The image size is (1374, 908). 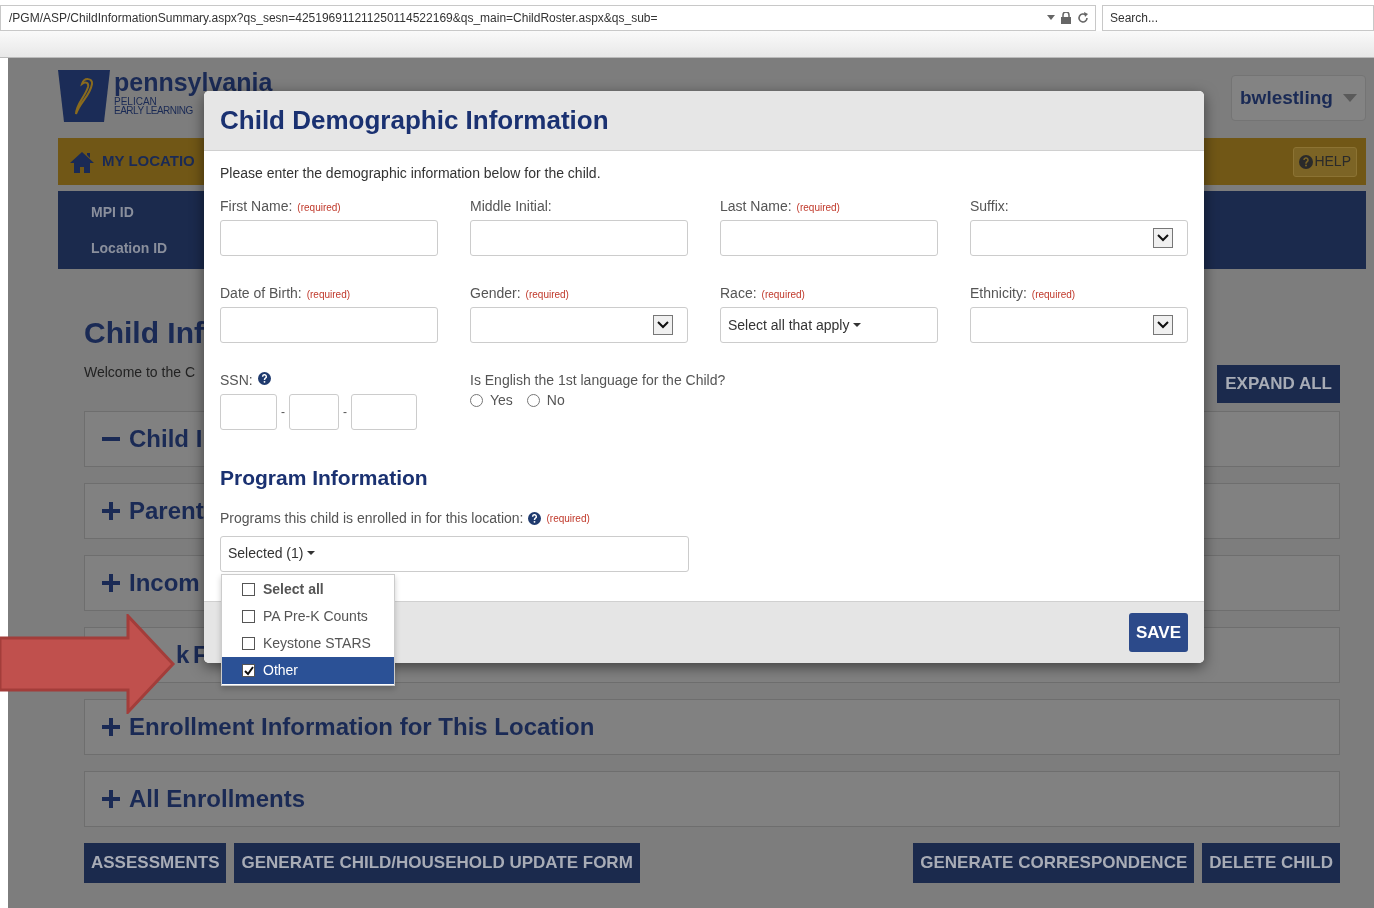 What do you see at coordinates (1051, 18) in the screenshot?
I see `dropdown-caret-icon` at bounding box center [1051, 18].